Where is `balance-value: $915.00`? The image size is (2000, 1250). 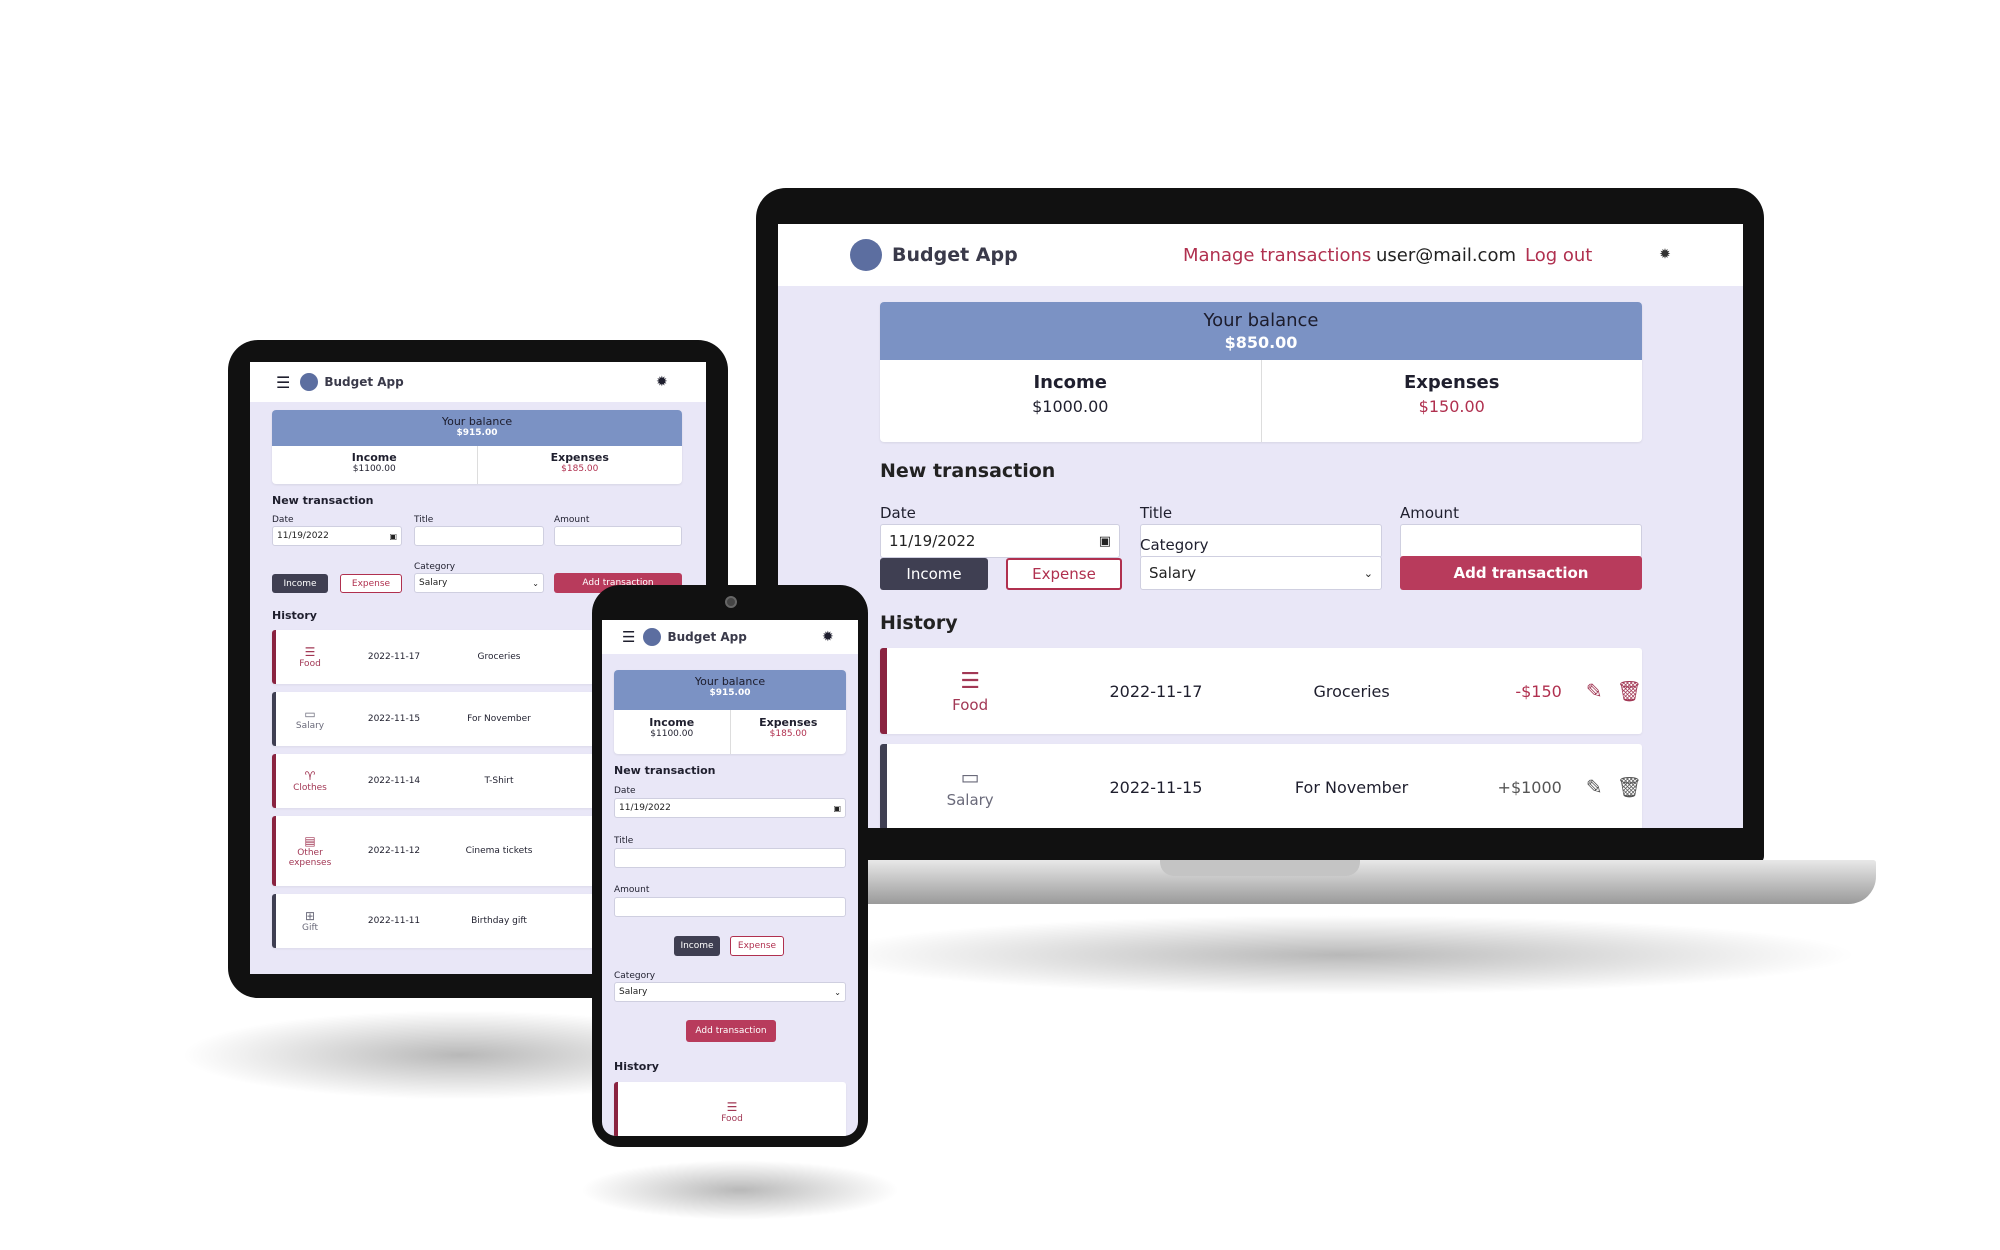
balance-value: $915.00 is located at coordinates (477, 433).